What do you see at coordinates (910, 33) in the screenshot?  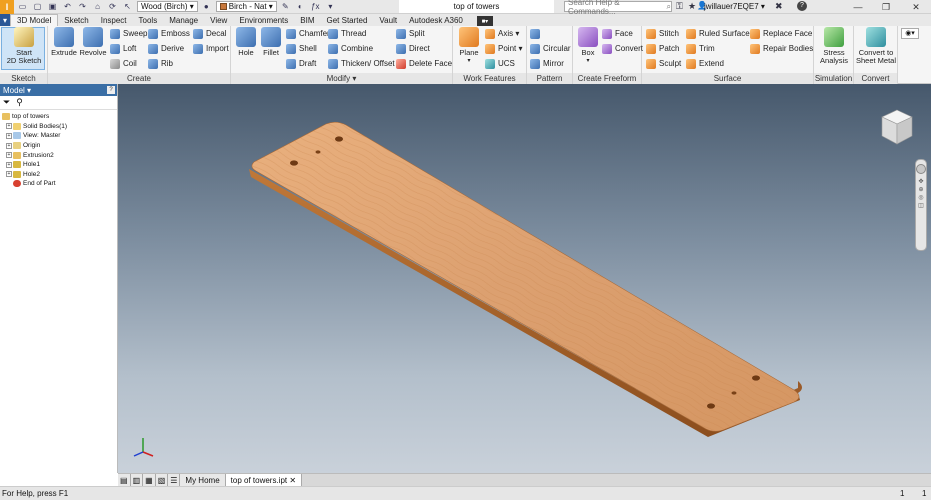 I see `ribbon-options-icon: ◉▾` at bounding box center [910, 33].